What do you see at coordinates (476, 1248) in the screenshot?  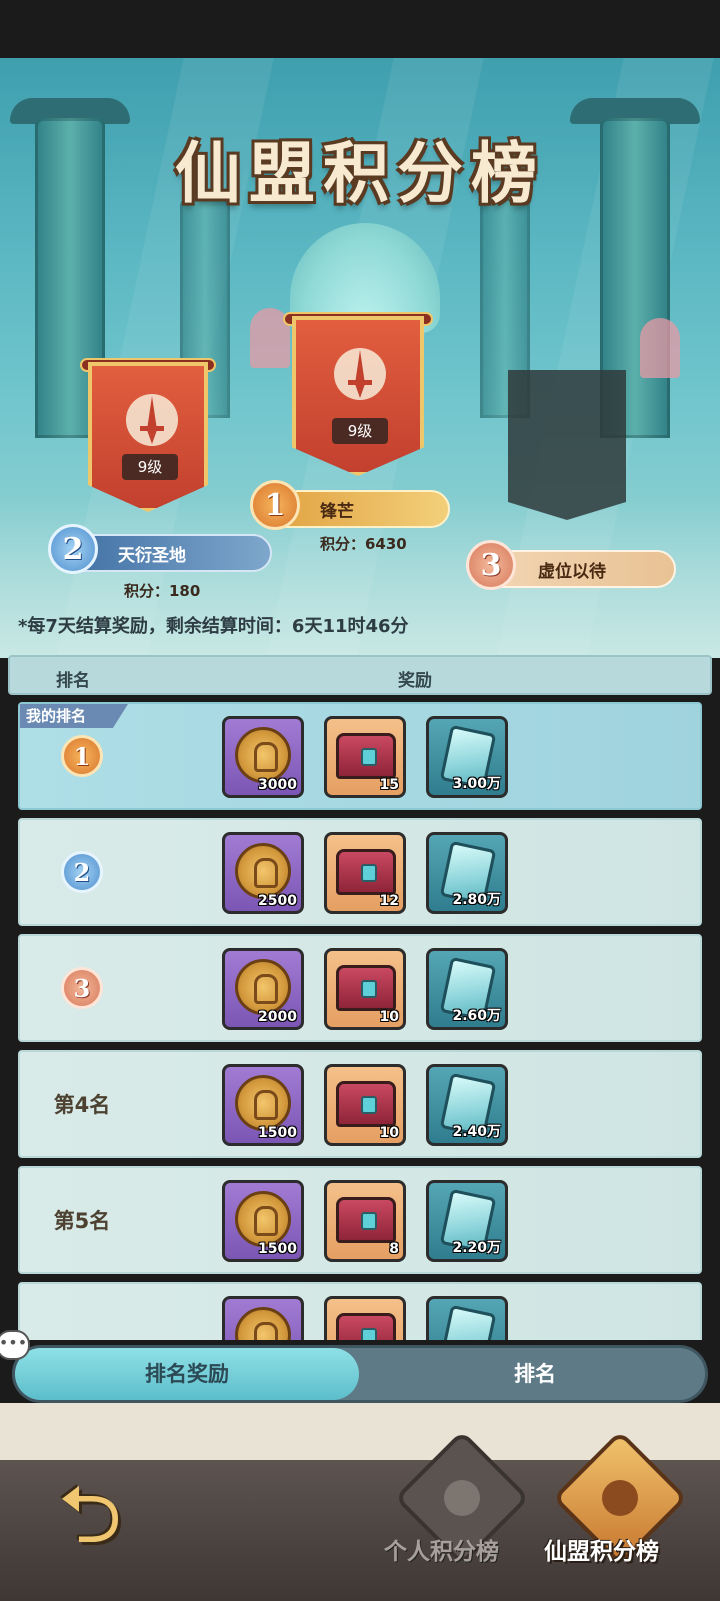 I see `reward-quantity: 2.20万` at bounding box center [476, 1248].